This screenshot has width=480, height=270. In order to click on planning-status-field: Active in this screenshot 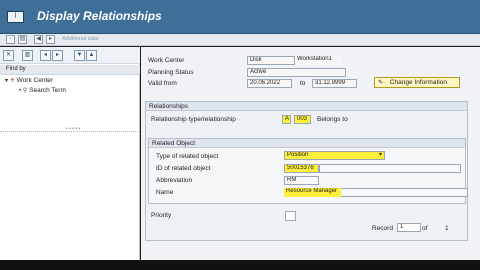, I will do `click(296, 72)`.